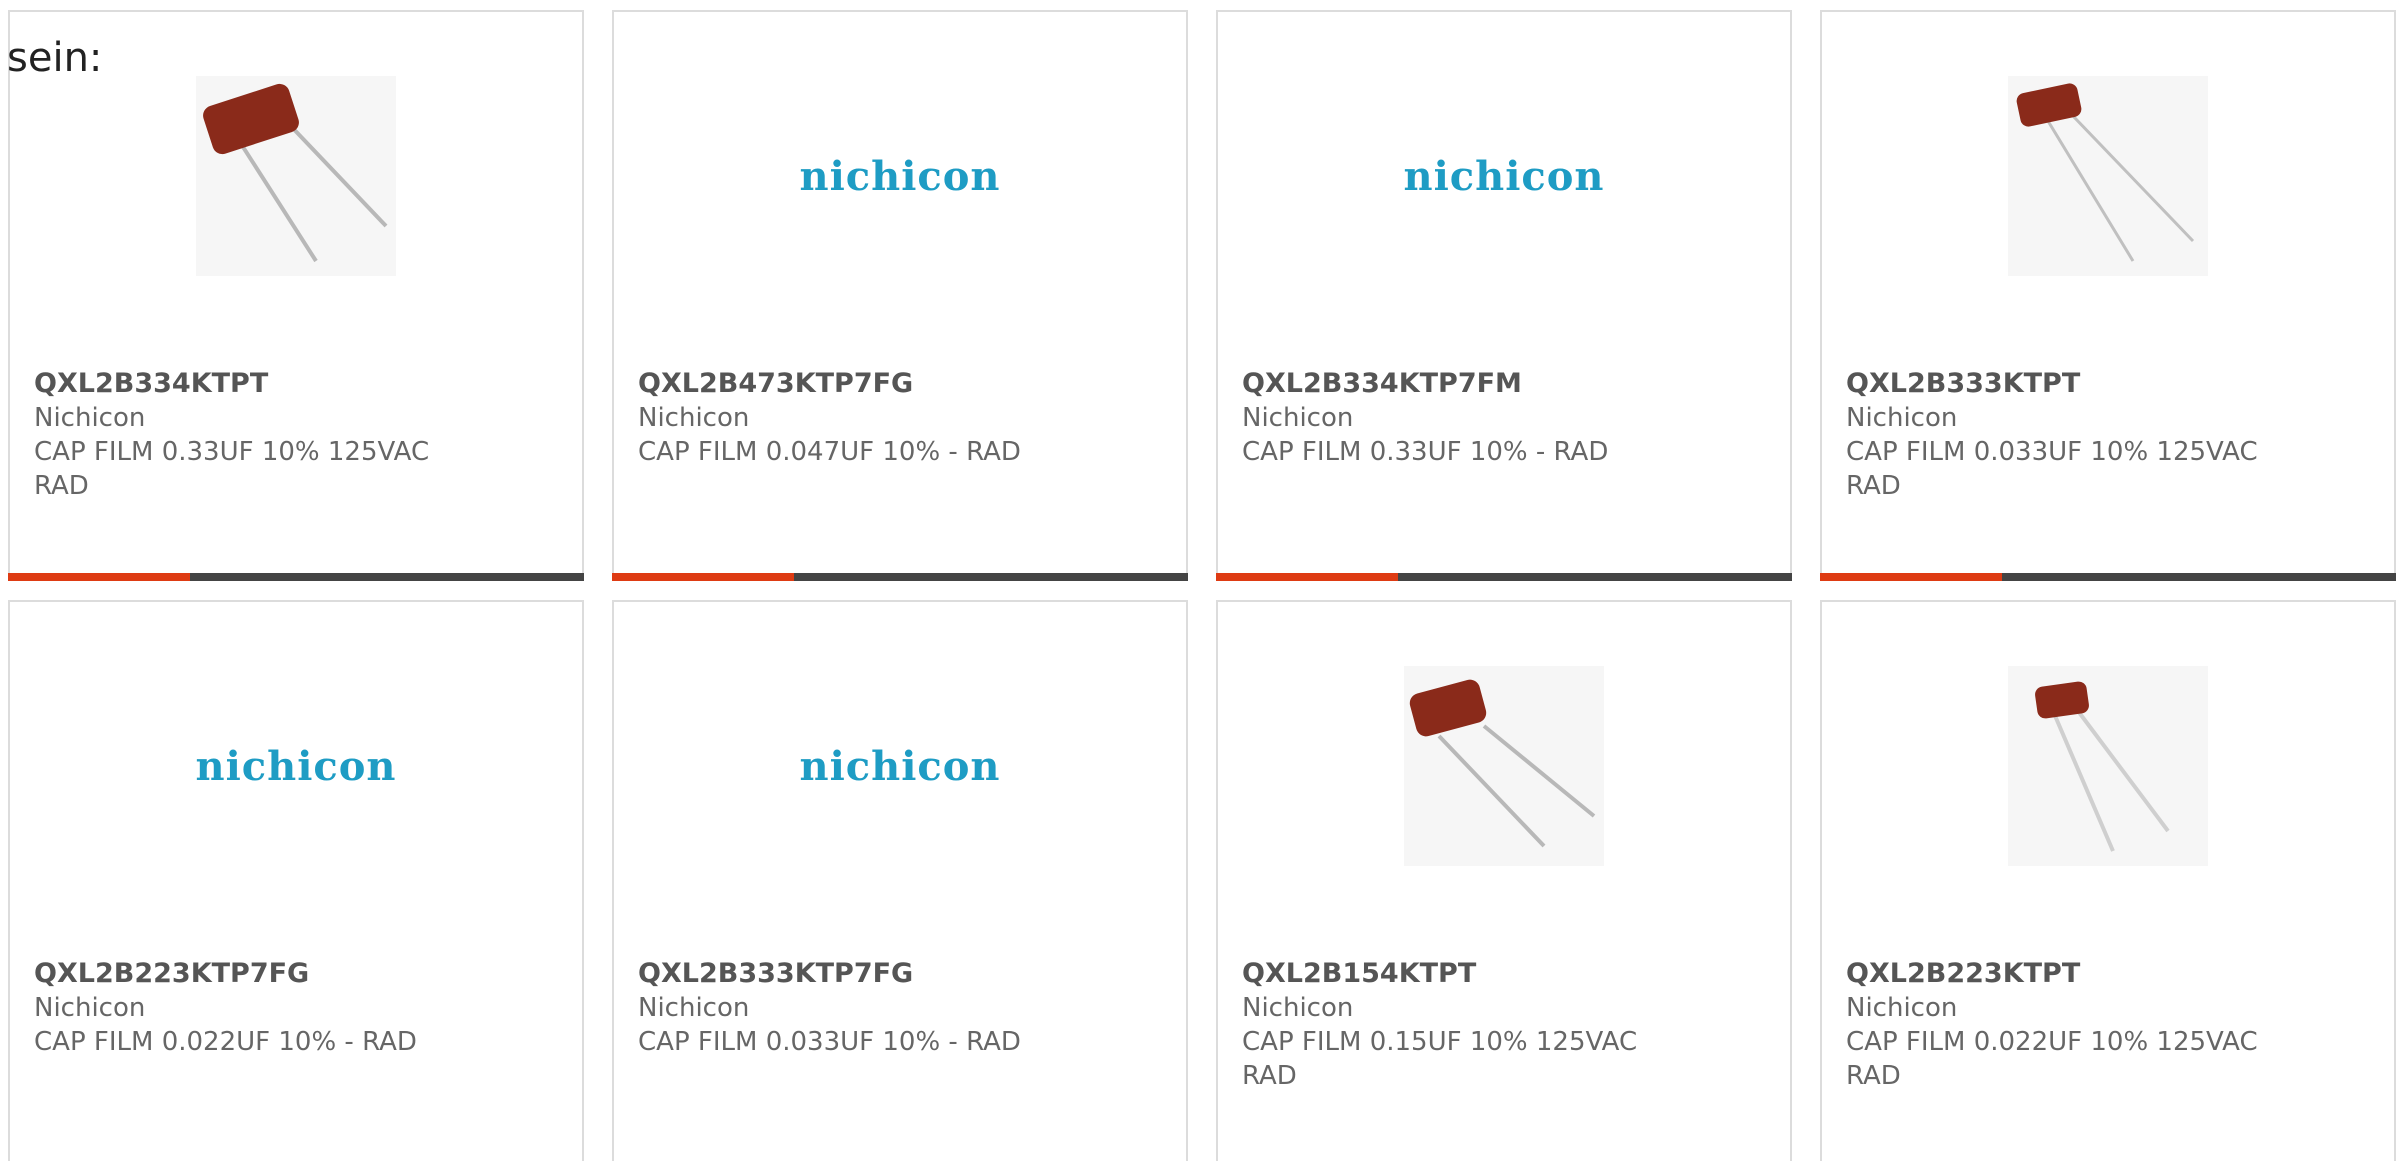 This screenshot has height=1161, width=2400. I want to click on part-number: QXL2B223KTPT, so click(2108, 974).